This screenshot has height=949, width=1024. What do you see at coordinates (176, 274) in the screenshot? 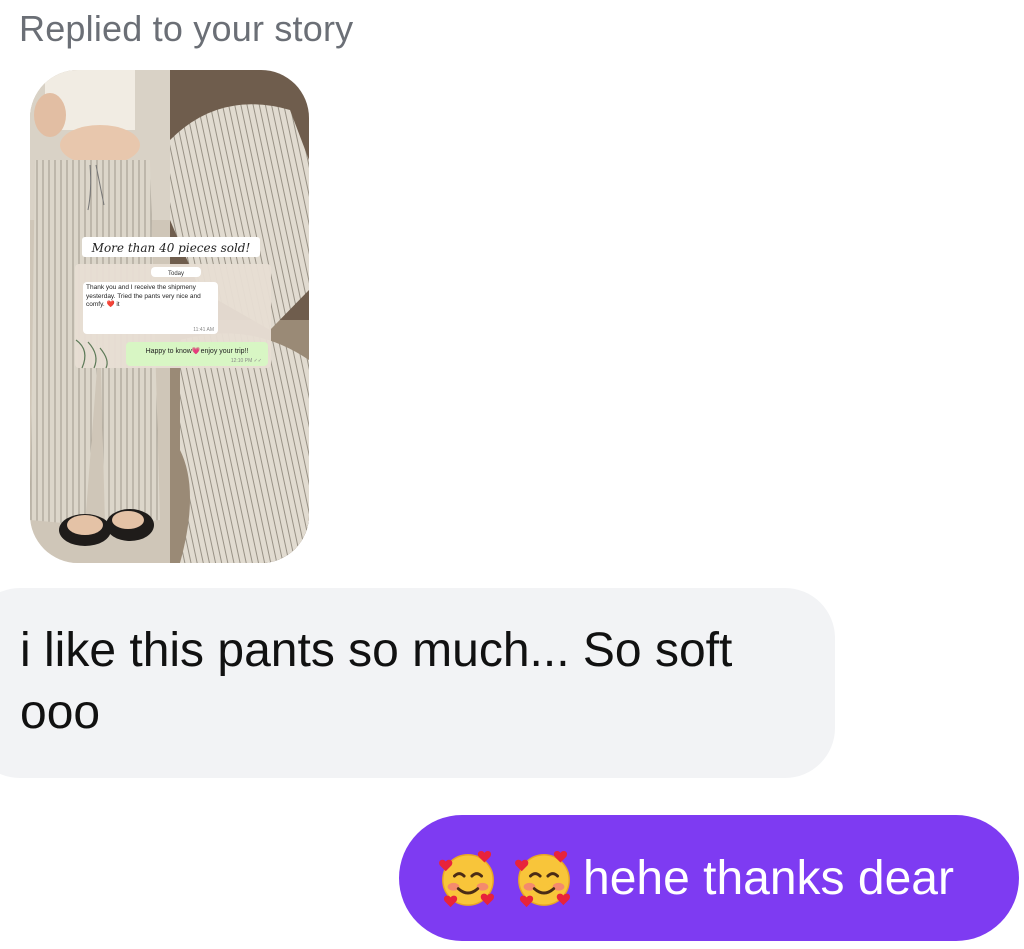
I see `thumbnail-chat-date: Today` at bounding box center [176, 274].